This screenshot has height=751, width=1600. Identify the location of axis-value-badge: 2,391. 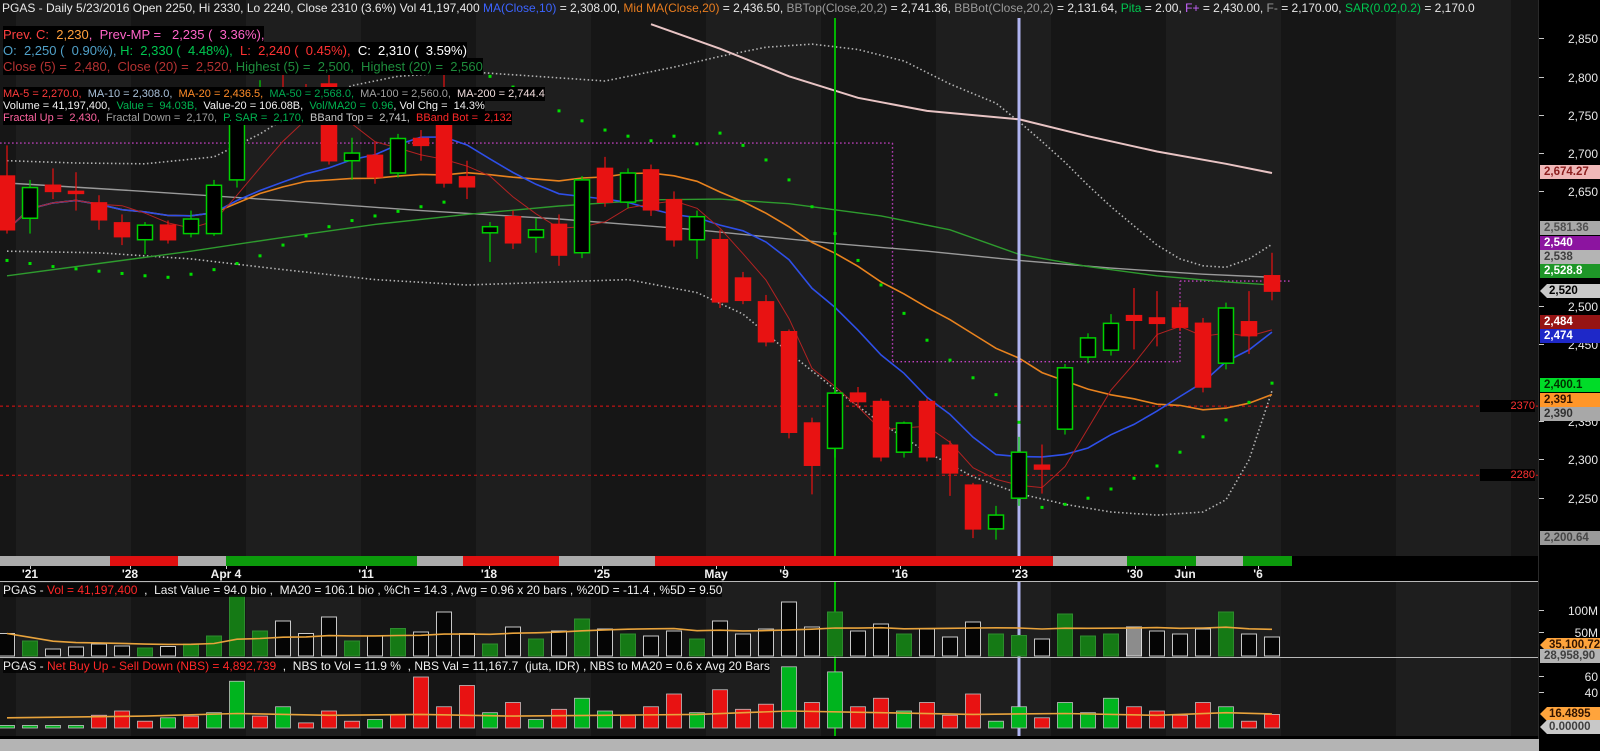
(1570, 400).